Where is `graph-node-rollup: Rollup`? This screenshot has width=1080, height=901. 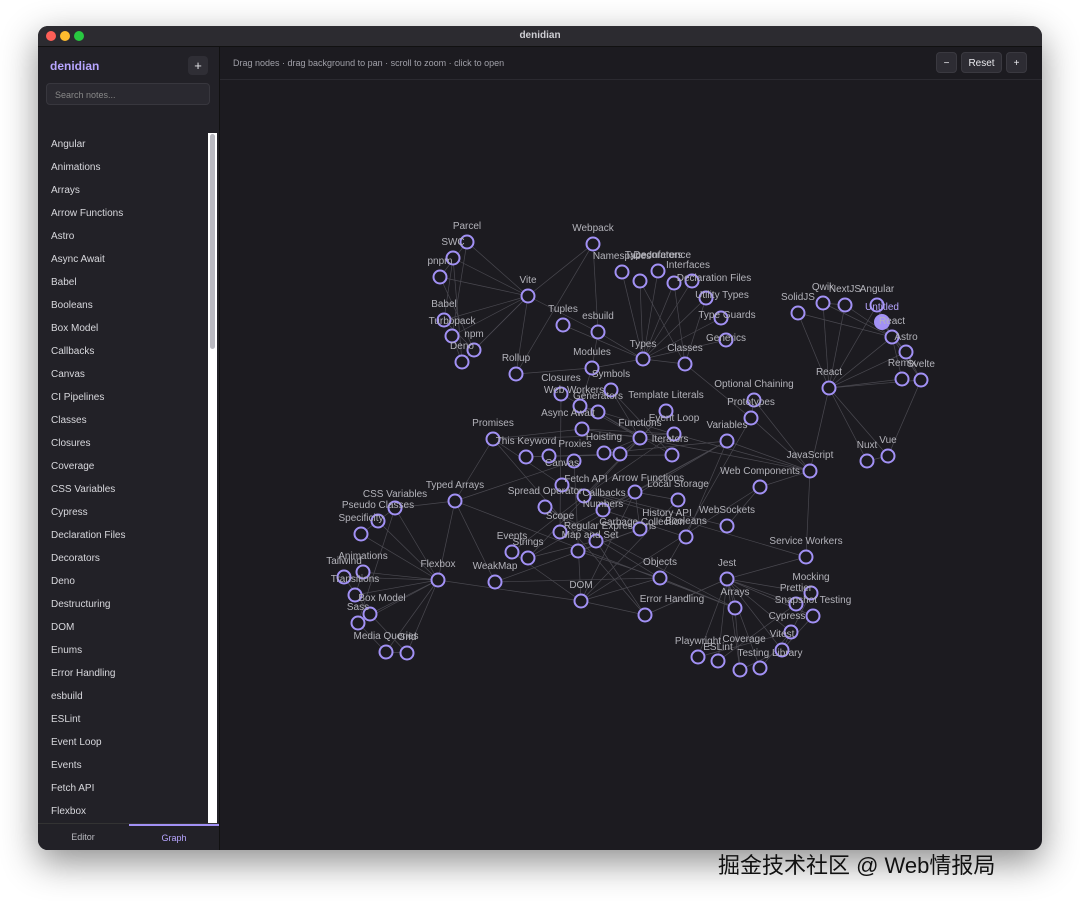
graph-node-rollup: Rollup is located at coordinates (516, 367).